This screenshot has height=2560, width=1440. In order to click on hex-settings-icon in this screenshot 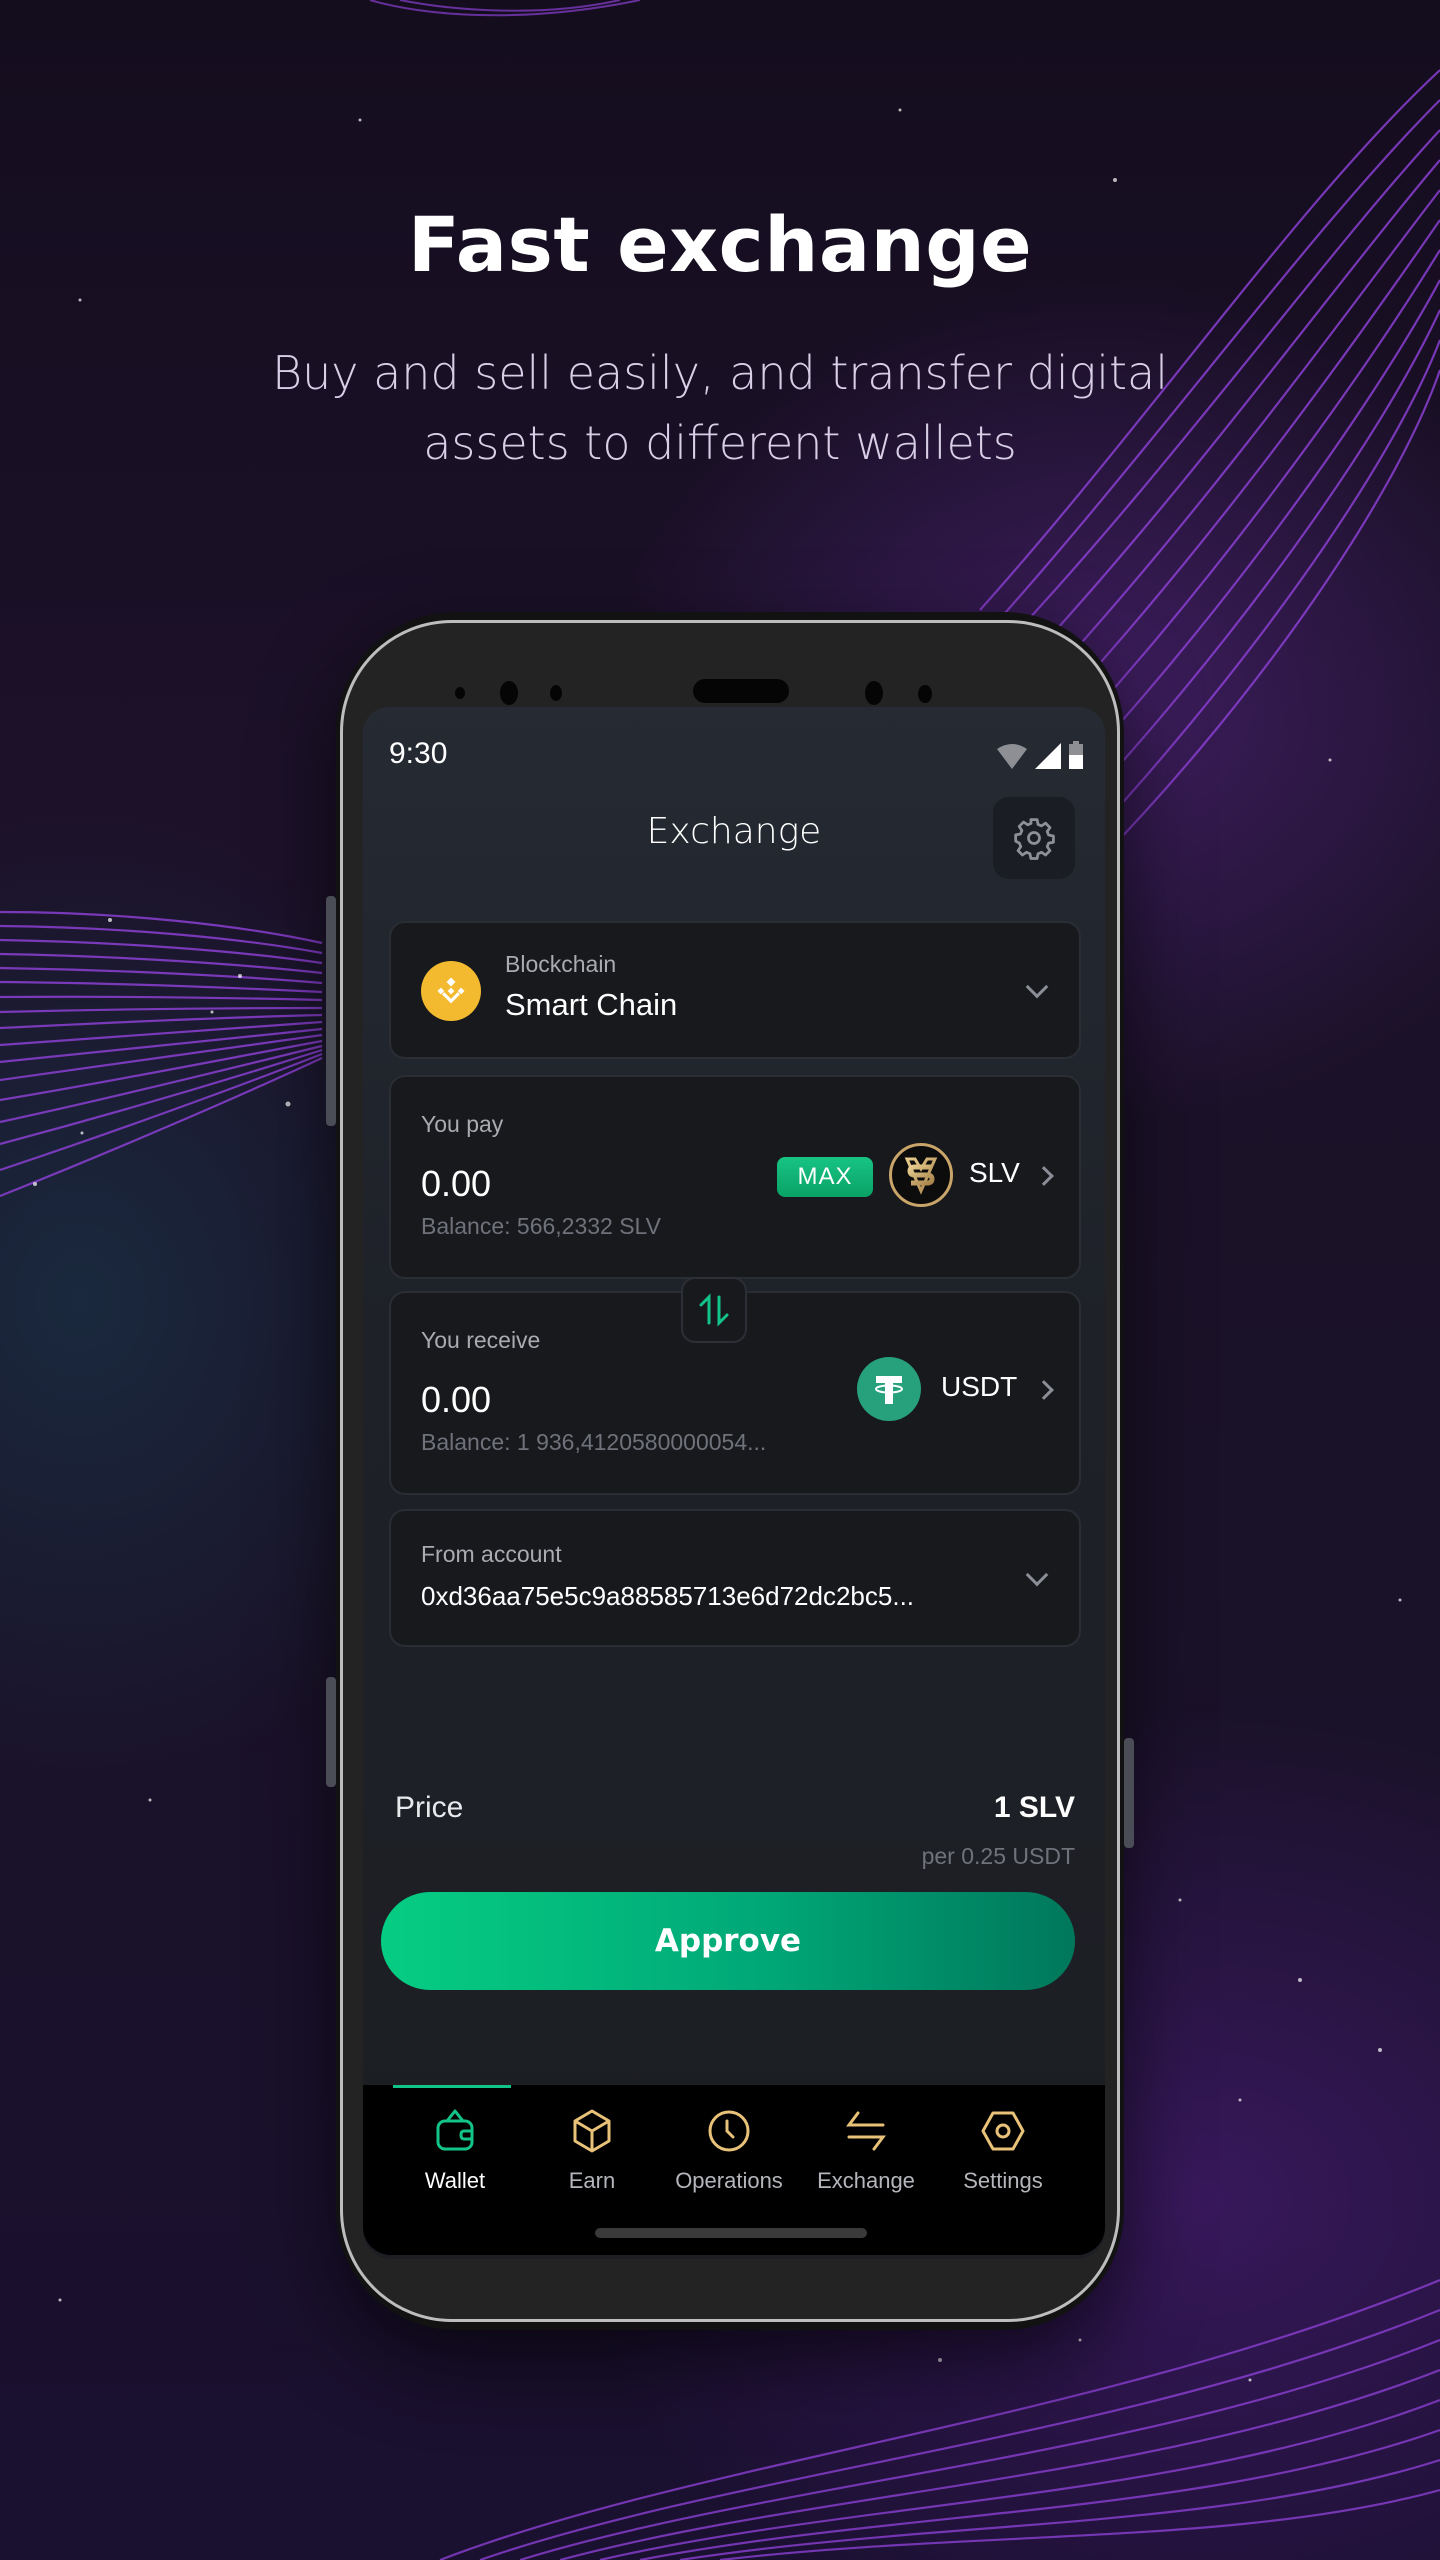, I will do `click(1003, 2131)`.